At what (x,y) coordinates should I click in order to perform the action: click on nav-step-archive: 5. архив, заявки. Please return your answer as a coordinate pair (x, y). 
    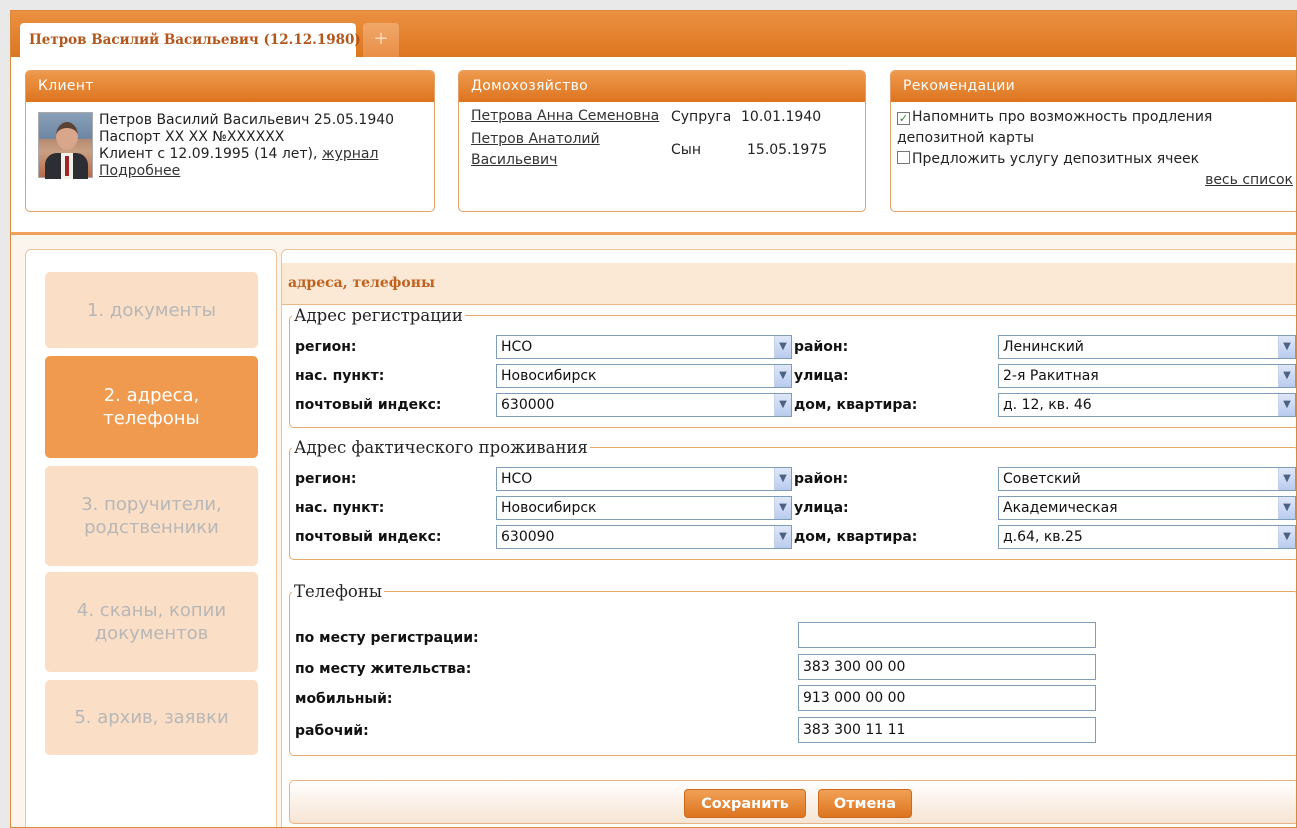
    Looking at the image, I should click on (151, 717).